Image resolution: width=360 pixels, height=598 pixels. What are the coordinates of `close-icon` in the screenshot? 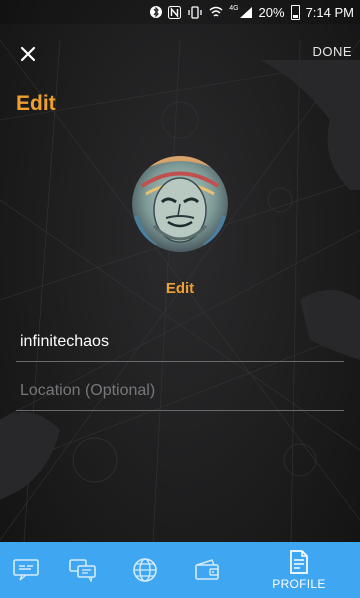 It's located at (28, 54).